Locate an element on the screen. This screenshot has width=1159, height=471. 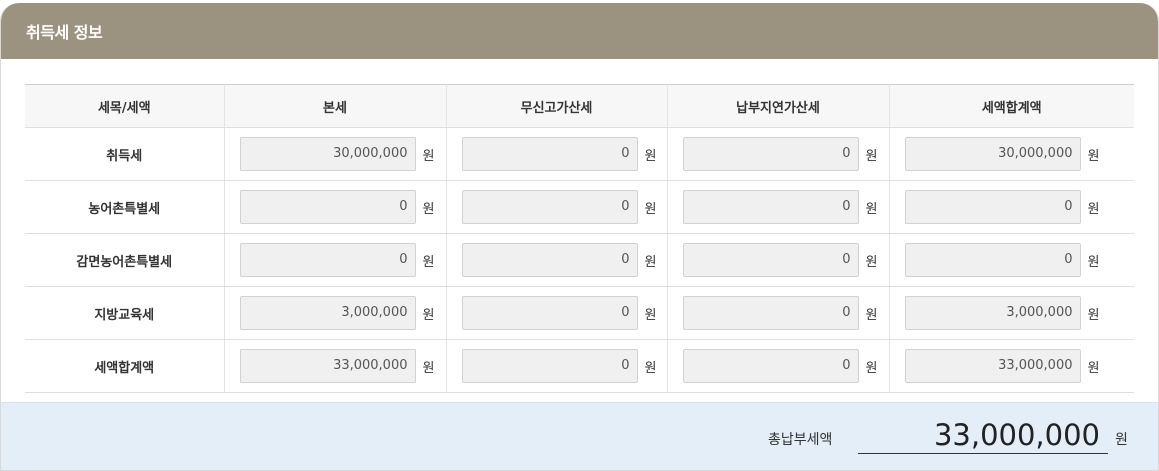
panel-title: 취득세 정보 is located at coordinates (64, 32).